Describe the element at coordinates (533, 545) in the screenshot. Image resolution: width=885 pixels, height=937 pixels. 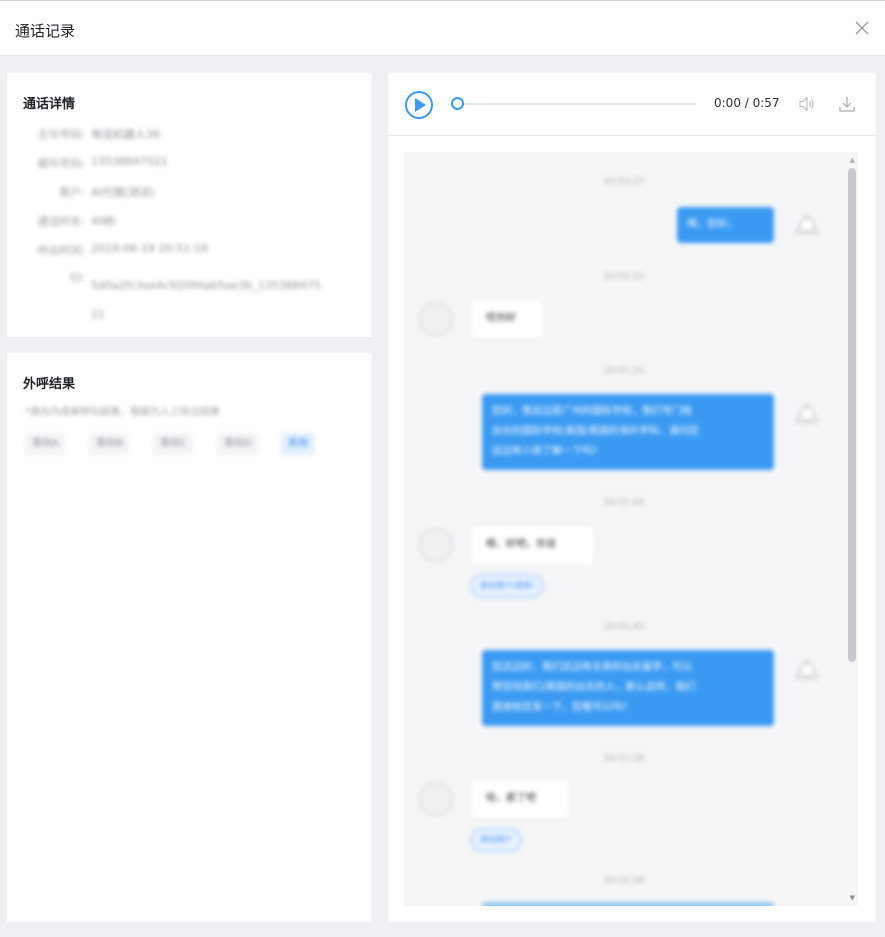
I see `user-message: 嗯，好吧，你说` at that location.